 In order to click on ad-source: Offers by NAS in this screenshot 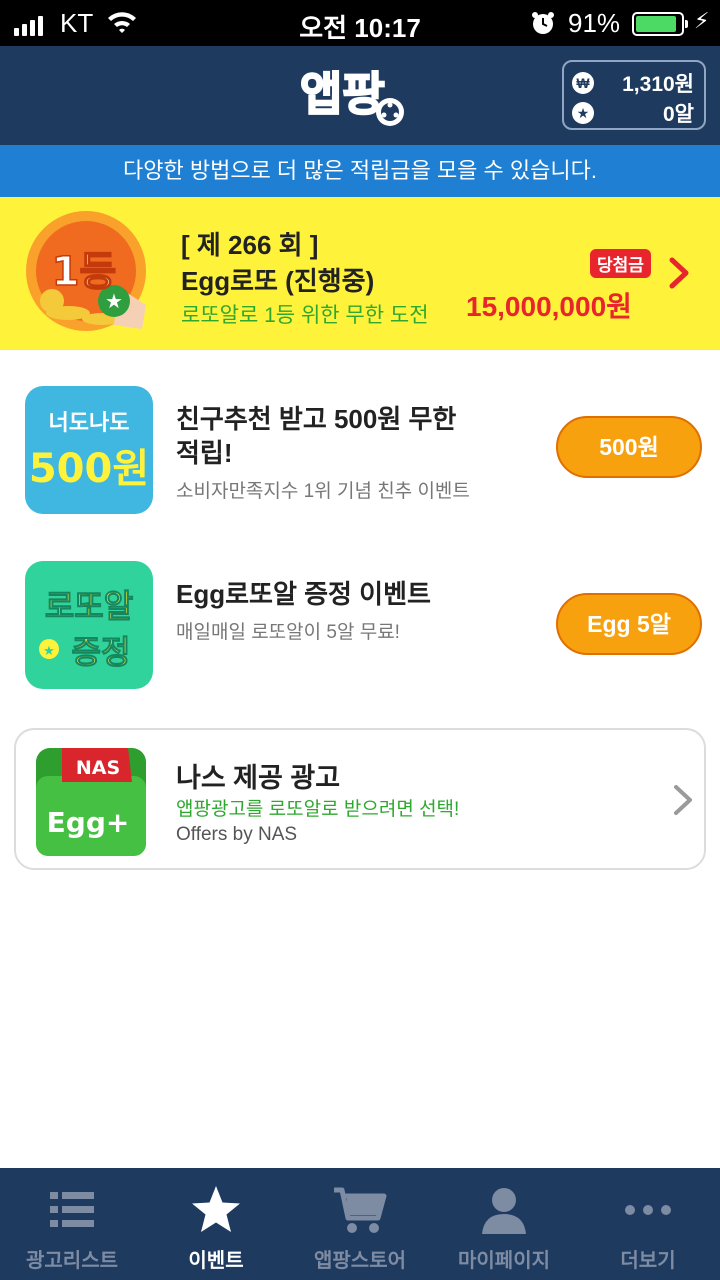, I will do `click(237, 834)`.